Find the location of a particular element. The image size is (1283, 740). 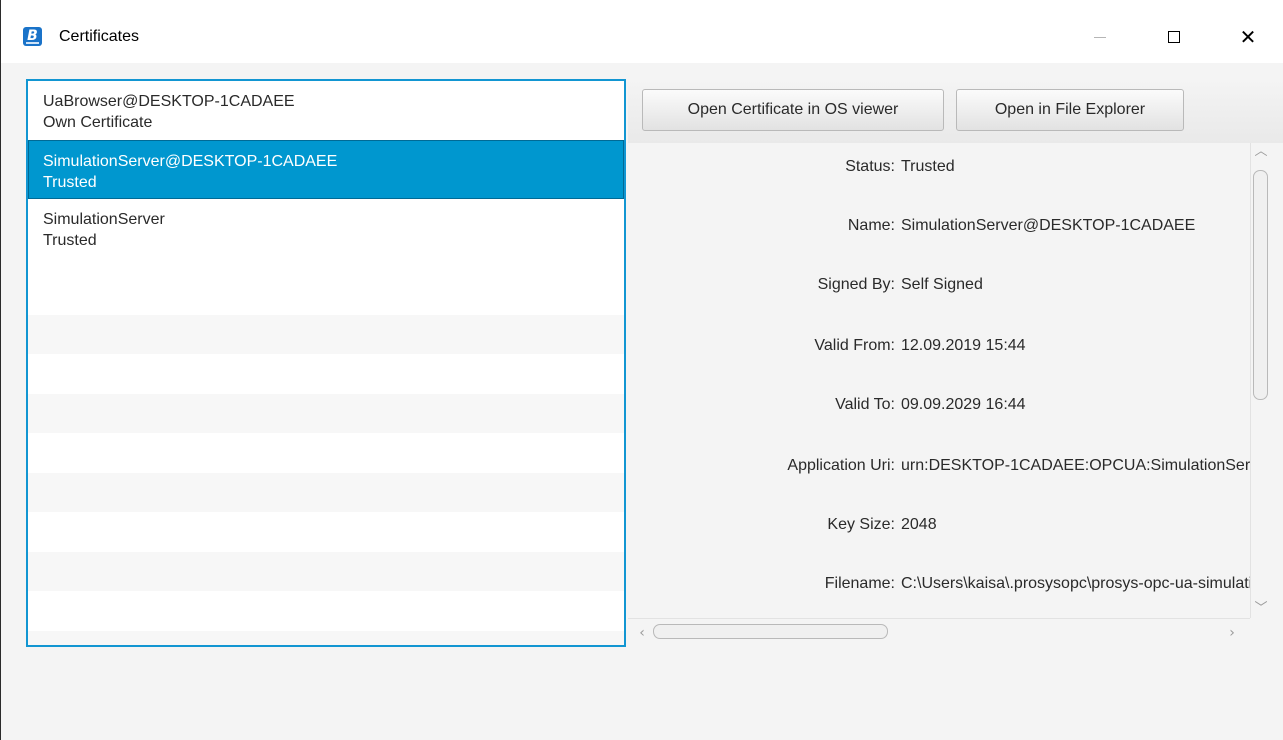

detail-row-status: Status: Trusted is located at coordinates (939, 167).